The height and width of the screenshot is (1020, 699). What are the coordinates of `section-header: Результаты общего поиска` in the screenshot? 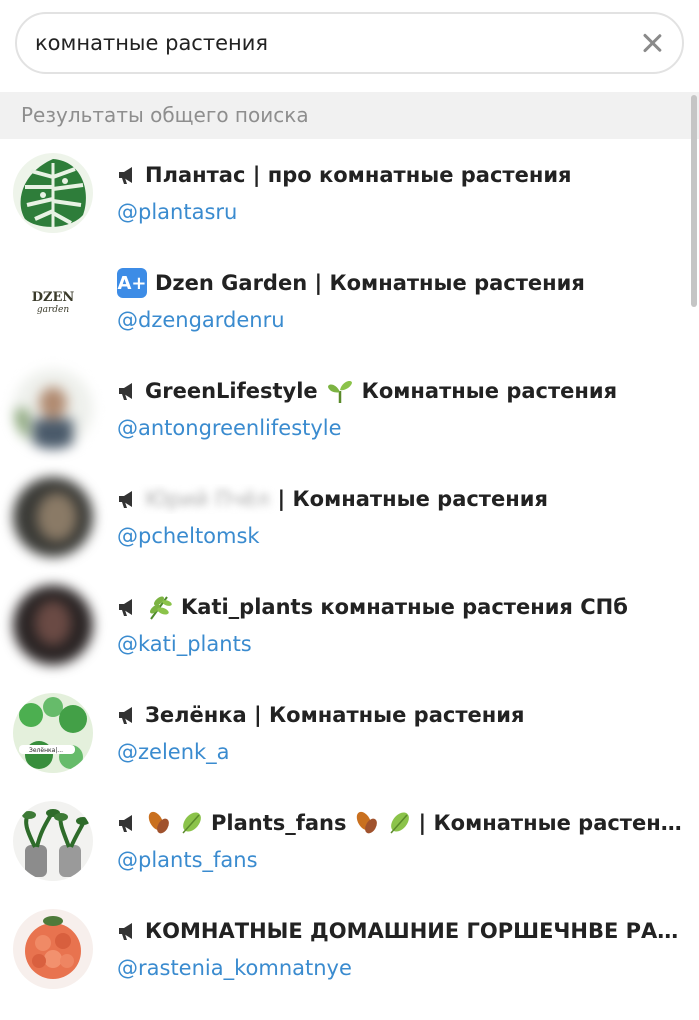 It's located at (349, 115).